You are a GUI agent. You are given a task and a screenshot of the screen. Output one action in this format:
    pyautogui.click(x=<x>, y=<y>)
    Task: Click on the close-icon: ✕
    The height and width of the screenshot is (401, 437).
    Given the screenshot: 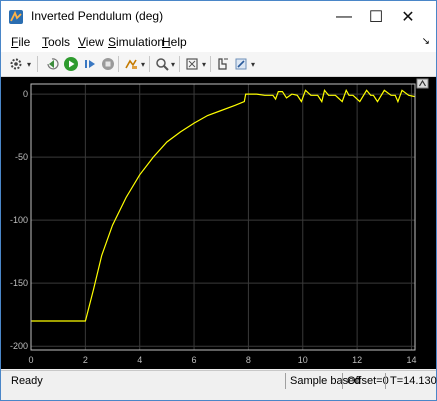 What is the action you would take?
    pyautogui.click(x=408, y=17)
    